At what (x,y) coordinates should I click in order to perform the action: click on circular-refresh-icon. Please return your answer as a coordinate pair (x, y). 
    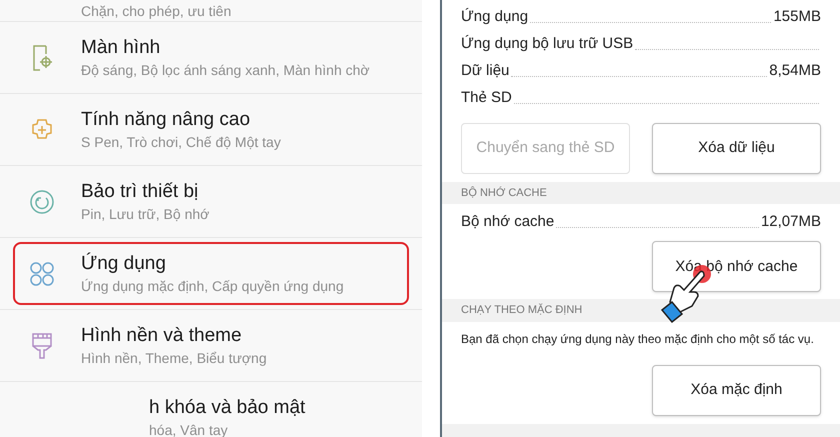
    Looking at the image, I should click on (42, 201).